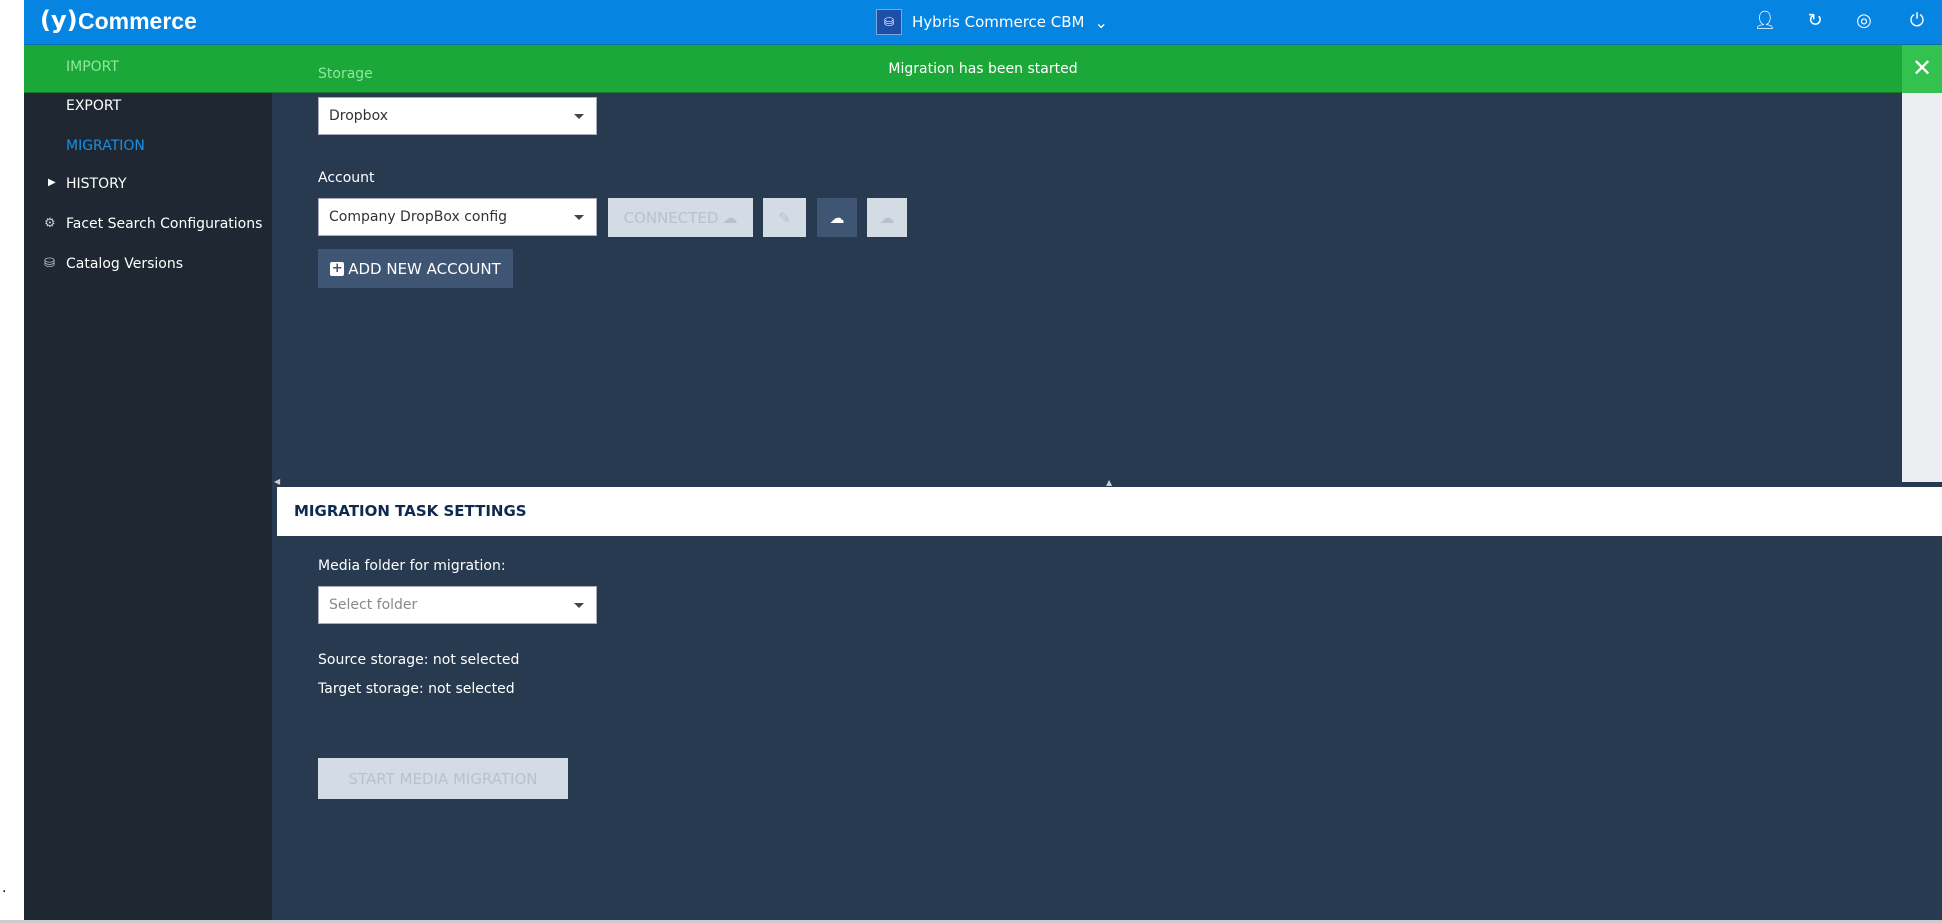  Describe the element at coordinates (424, 268) in the screenshot. I see `add-account-label: ADD NEW ACCOUNT` at that location.